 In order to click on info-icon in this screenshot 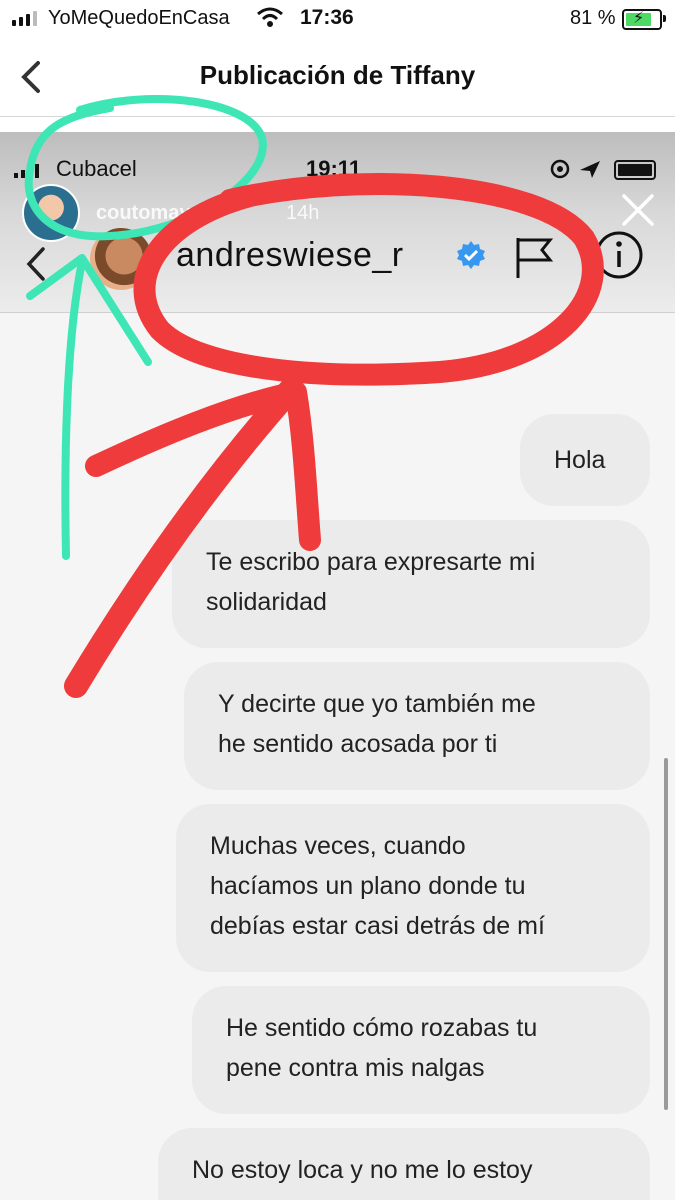, I will do `click(619, 255)`.